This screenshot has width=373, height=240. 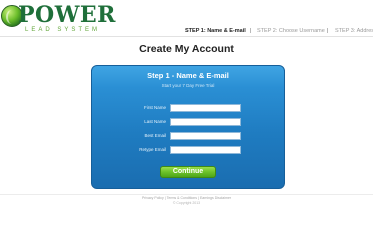 I want to click on footer-divider, so click(x=186, y=194).